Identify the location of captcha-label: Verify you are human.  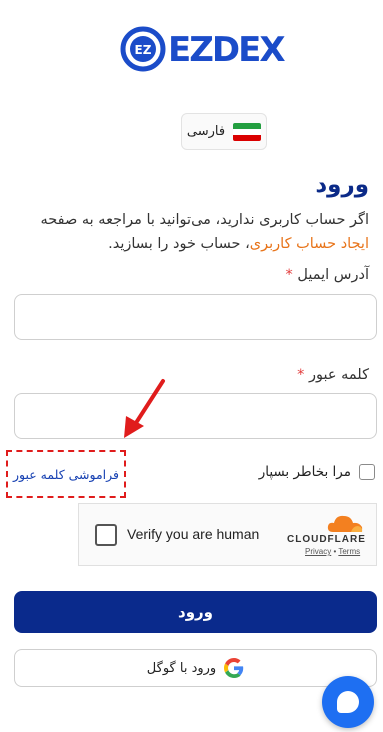
(193, 534).